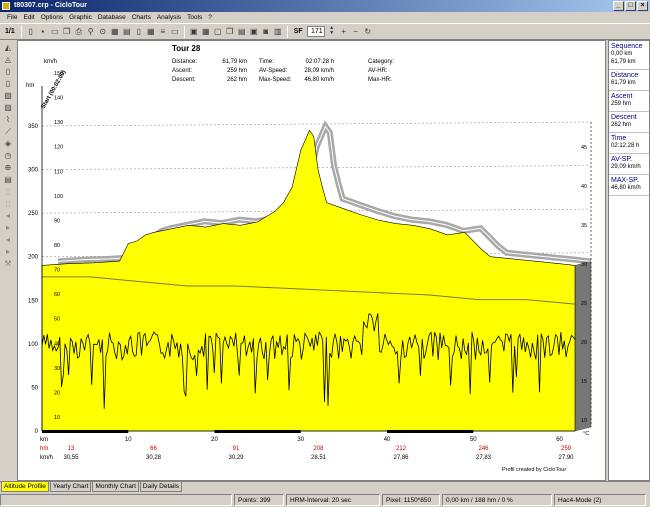 This screenshot has height=507, width=650. What do you see at coordinates (566, 449) in the screenshot?
I see `hm-row-value: 259` at bounding box center [566, 449].